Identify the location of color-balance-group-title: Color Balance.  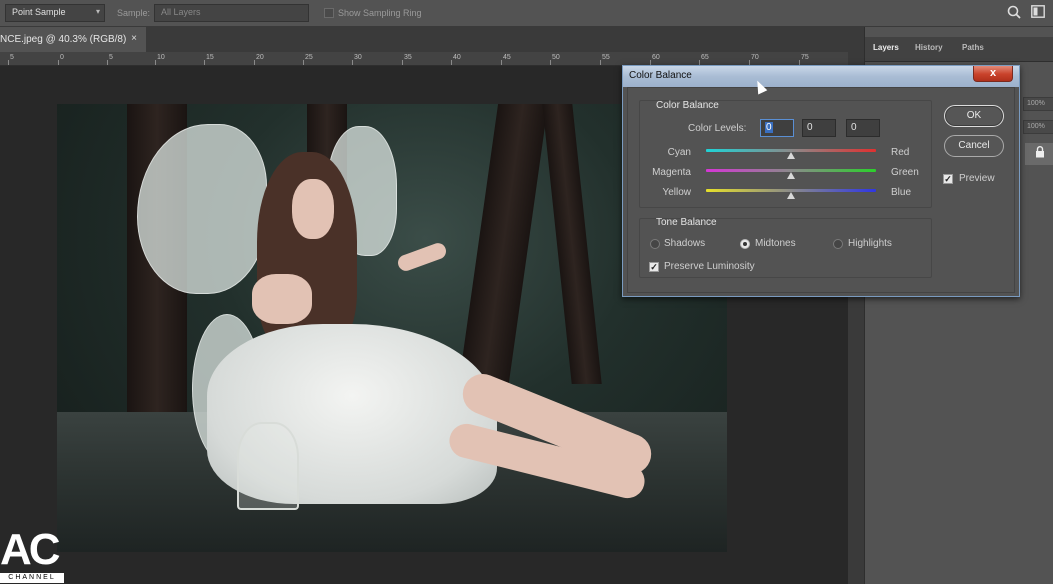
(687, 105).